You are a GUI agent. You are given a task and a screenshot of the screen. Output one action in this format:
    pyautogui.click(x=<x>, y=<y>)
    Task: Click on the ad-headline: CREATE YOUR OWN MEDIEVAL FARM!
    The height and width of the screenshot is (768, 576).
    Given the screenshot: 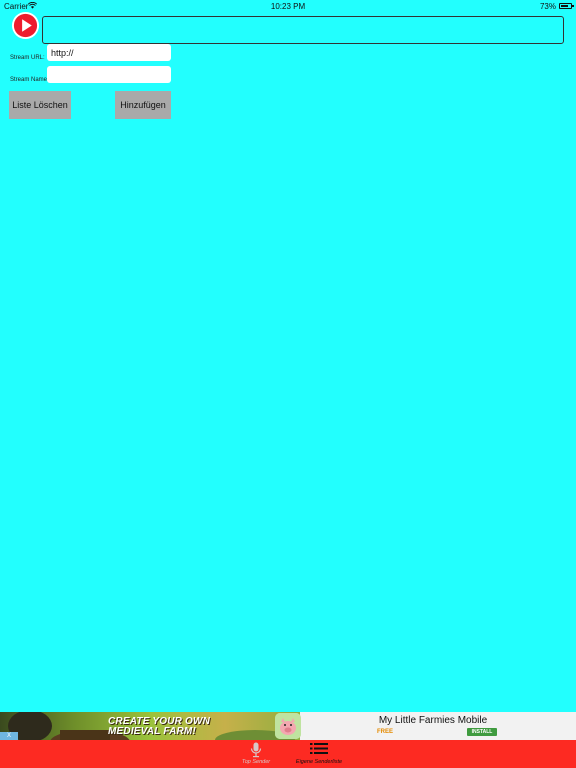 What is the action you would take?
    pyautogui.click(x=159, y=726)
    